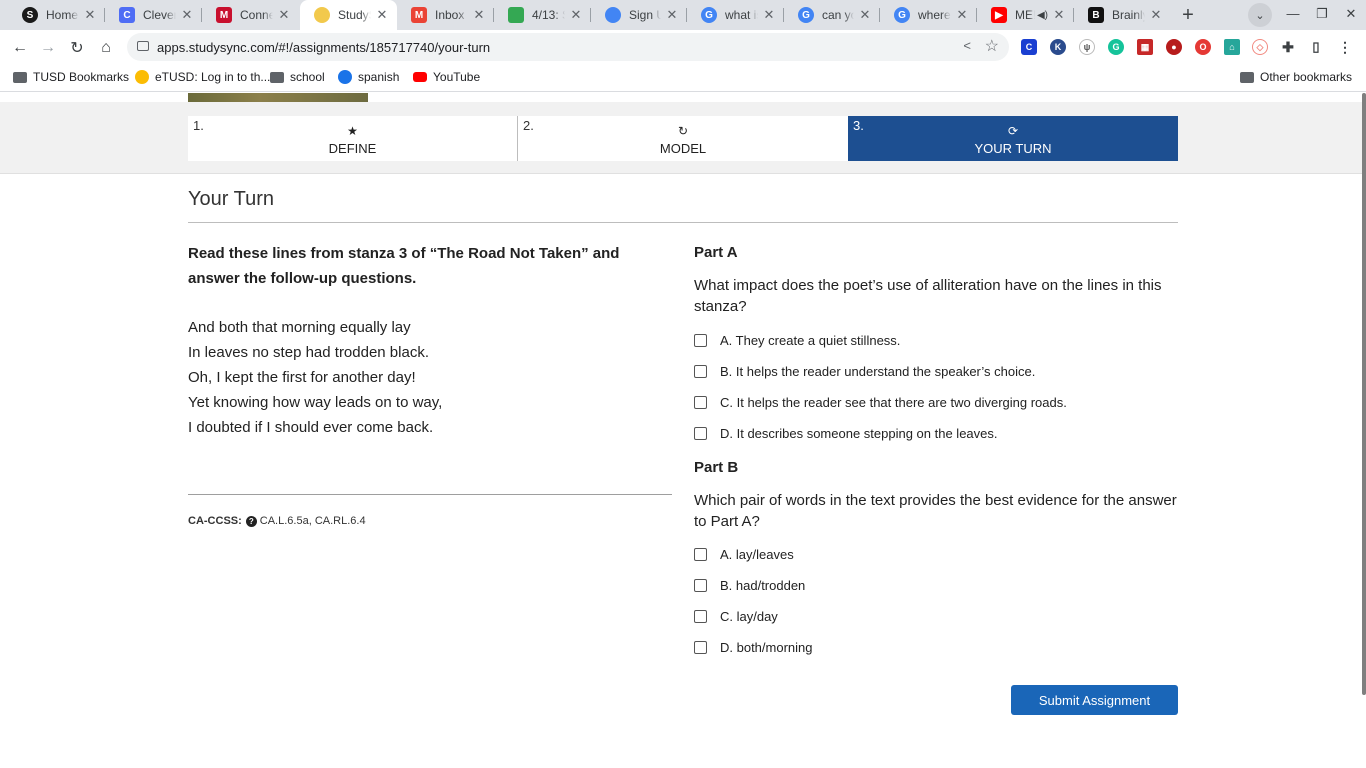 This screenshot has width=1366, height=768. Describe the element at coordinates (278, 97) in the screenshot. I see `hero-image` at that location.